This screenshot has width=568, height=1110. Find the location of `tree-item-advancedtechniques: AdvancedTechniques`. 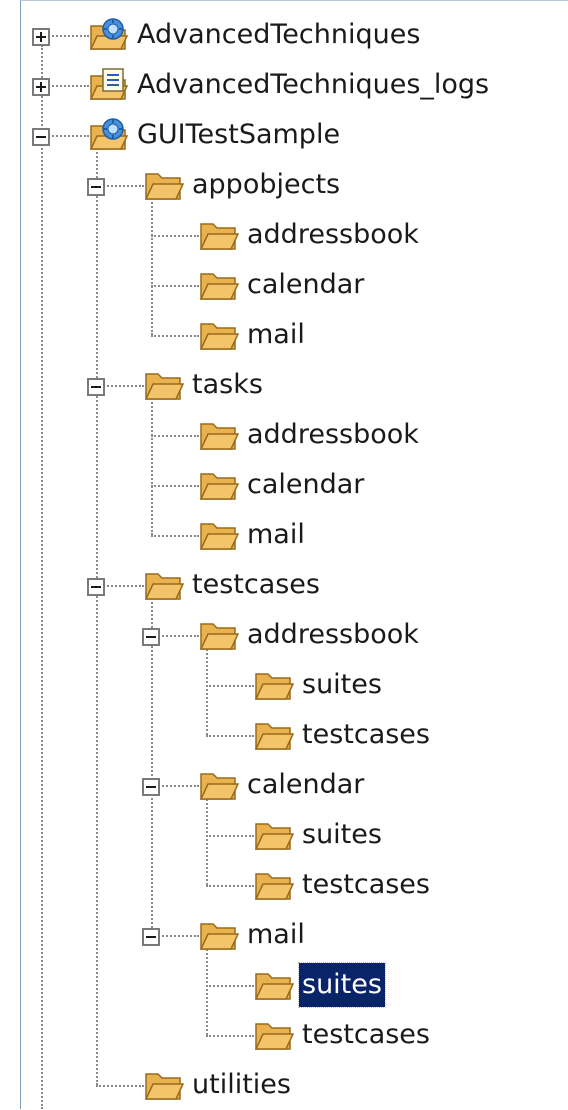

tree-item-advancedtechniques: AdvancedTechniques is located at coordinates (284, 35).